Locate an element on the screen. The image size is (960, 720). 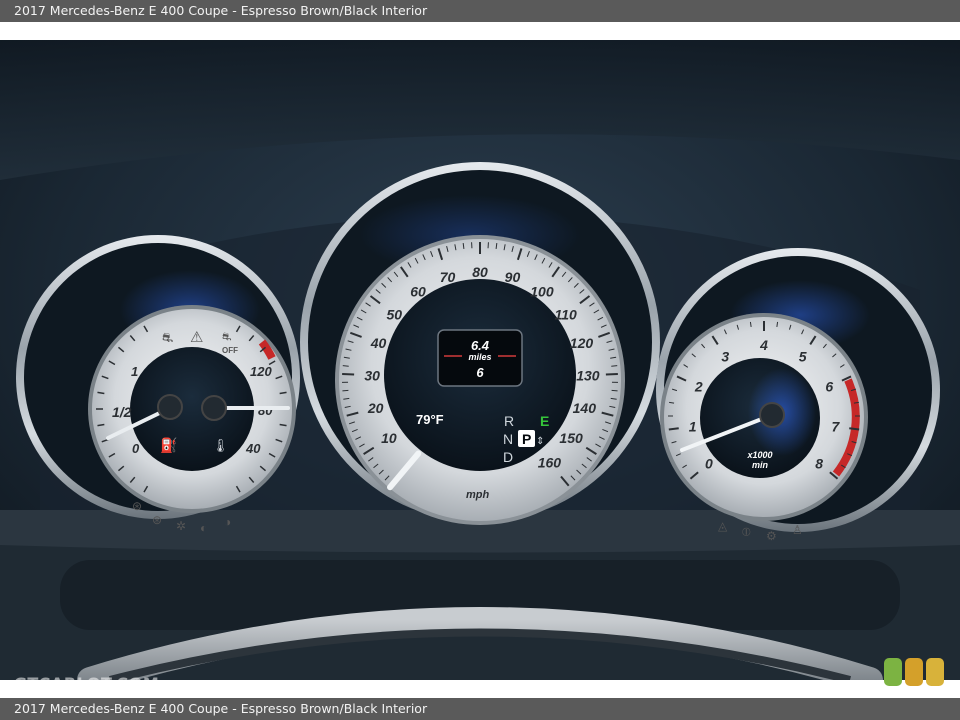
temp-label-80: 80 is located at coordinates (265, 410).